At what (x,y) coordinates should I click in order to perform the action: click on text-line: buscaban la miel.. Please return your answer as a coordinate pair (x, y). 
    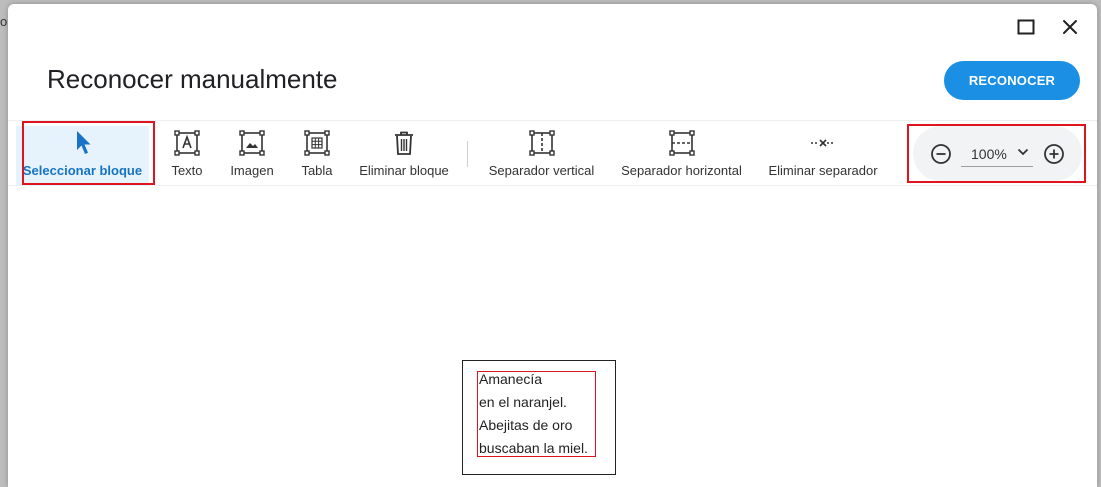
    Looking at the image, I should click on (533, 448).